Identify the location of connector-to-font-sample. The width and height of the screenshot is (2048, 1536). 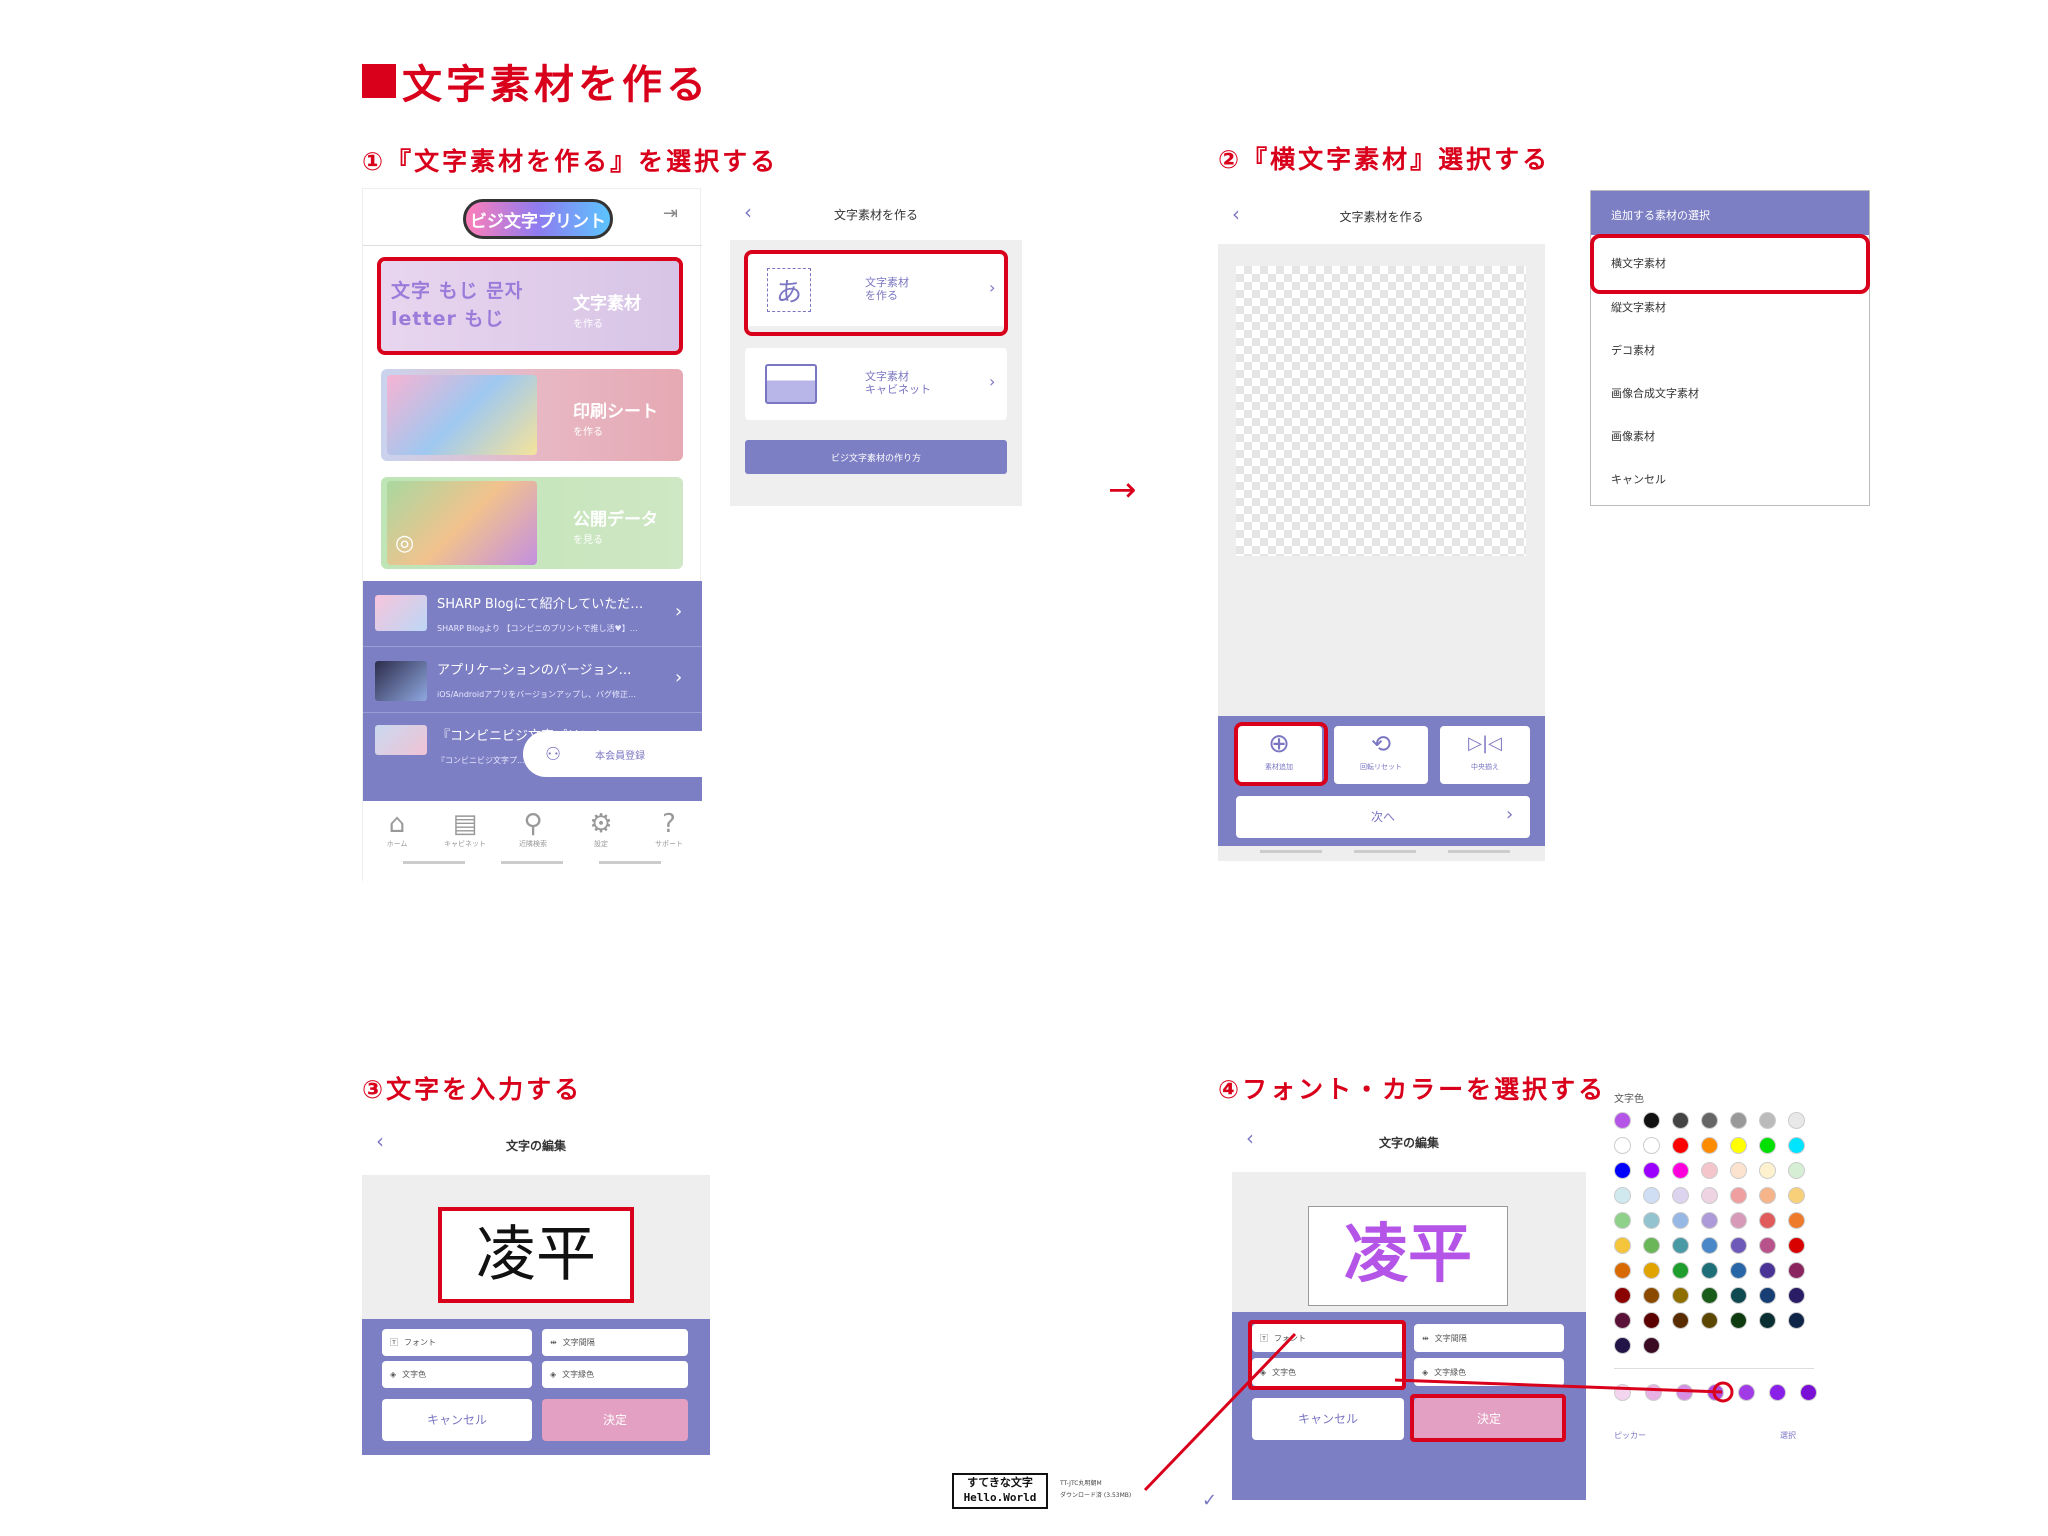
(1220, 1412).